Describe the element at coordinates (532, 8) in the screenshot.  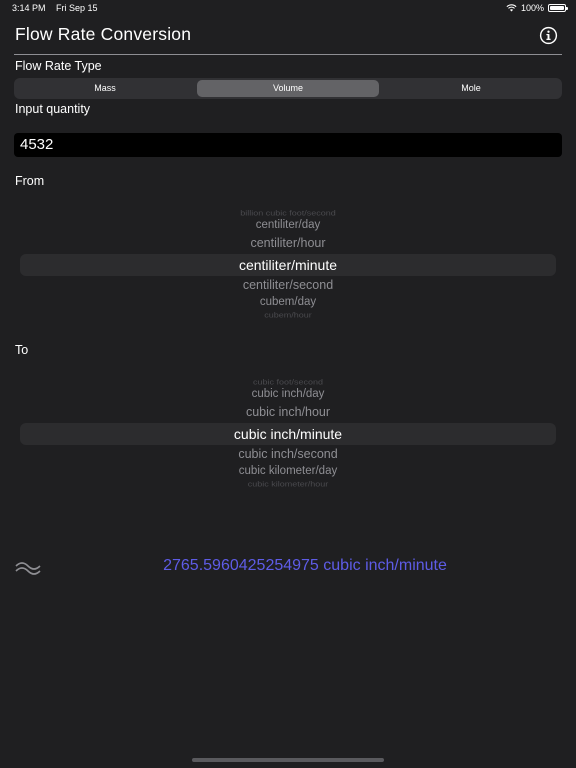
I see `battery-percent: 100%` at that location.